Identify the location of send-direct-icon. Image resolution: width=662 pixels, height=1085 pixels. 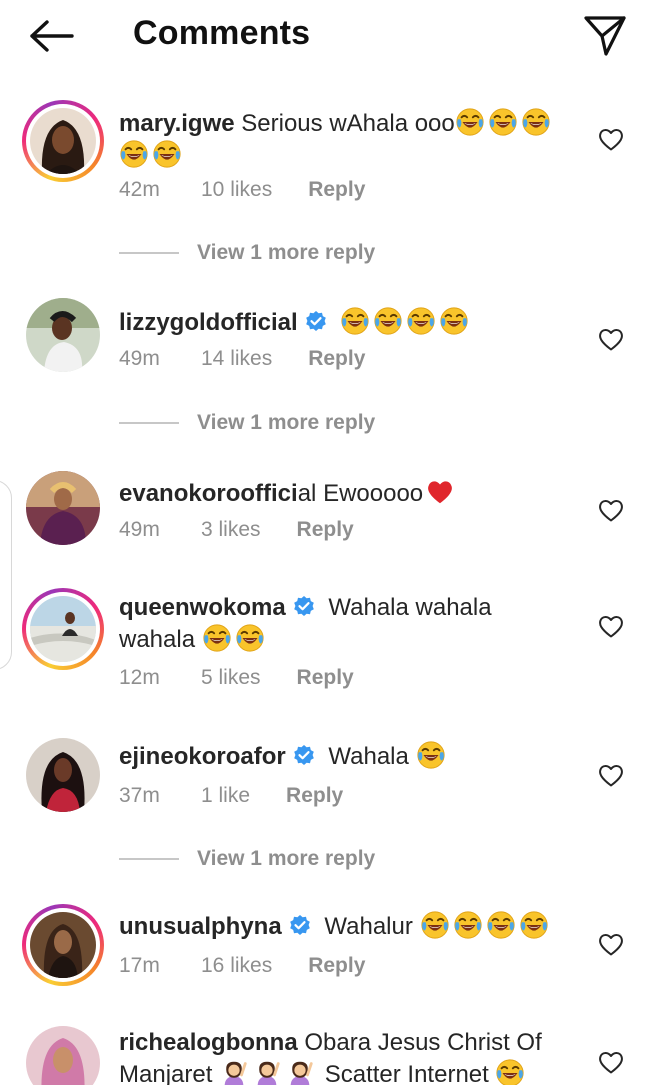
(605, 35).